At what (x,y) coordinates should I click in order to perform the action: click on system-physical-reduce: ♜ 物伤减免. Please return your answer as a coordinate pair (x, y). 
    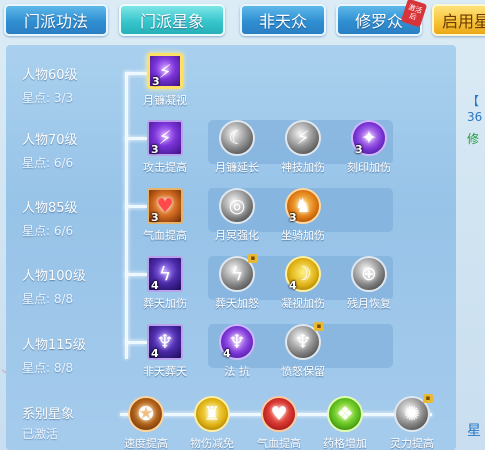
    Looking at the image, I should click on (212, 423).